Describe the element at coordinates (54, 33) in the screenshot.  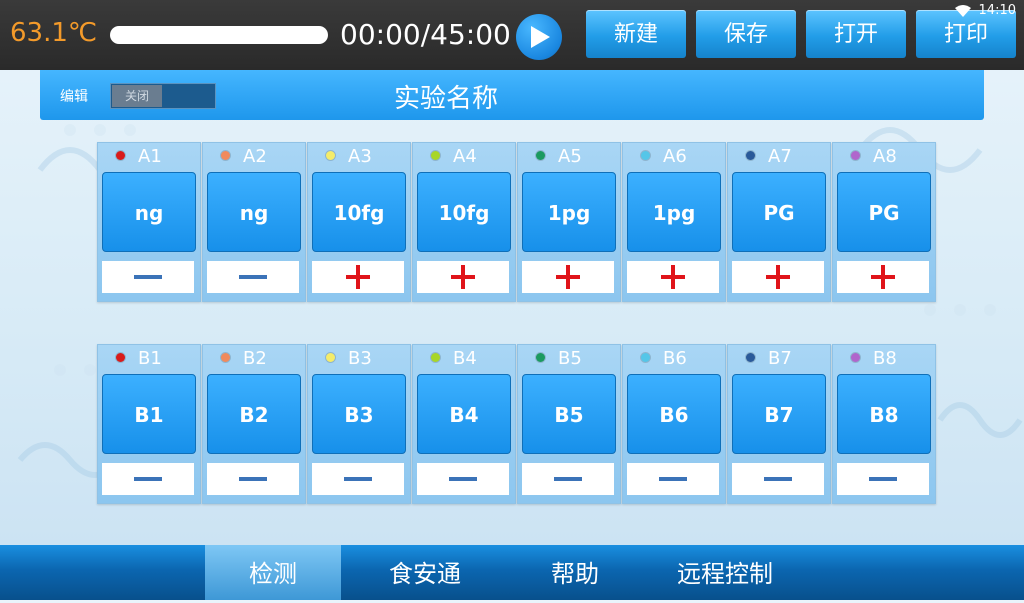
I see `temperature-readout: 63.1℃` at that location.